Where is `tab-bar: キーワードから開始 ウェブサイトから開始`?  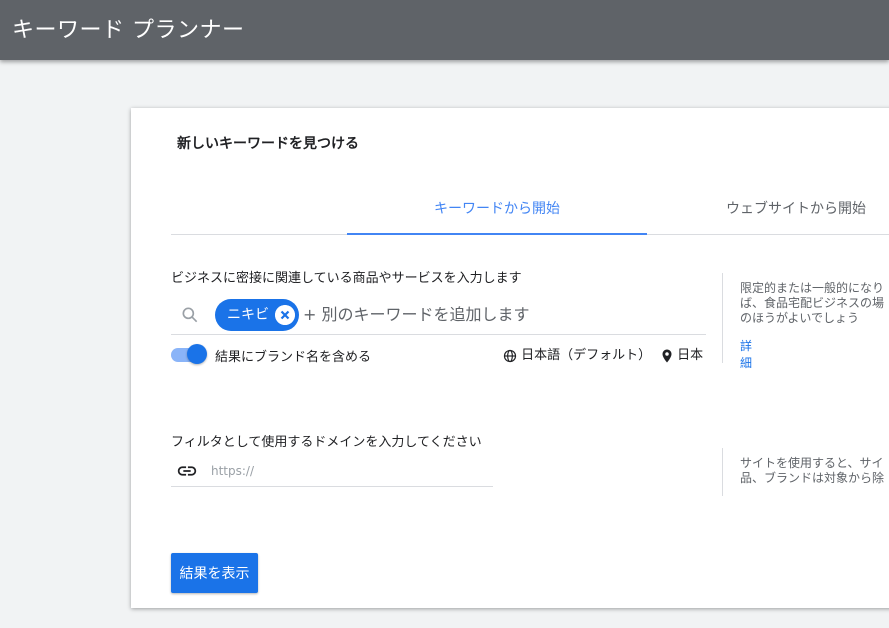
tab-bar: キーワードから開始 ウェブサイトから開始 is located at coordinates (530, 214).